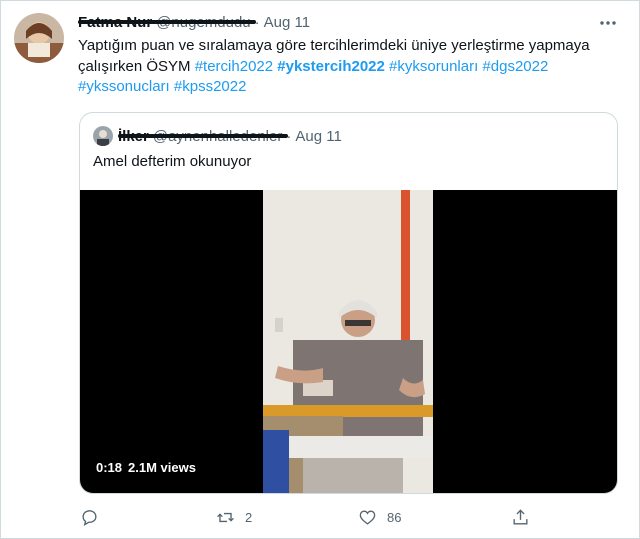  Describe the element at coordinates (515, 66) in the screenshot. I see `hashtag-link: #dgs2022` at that location.